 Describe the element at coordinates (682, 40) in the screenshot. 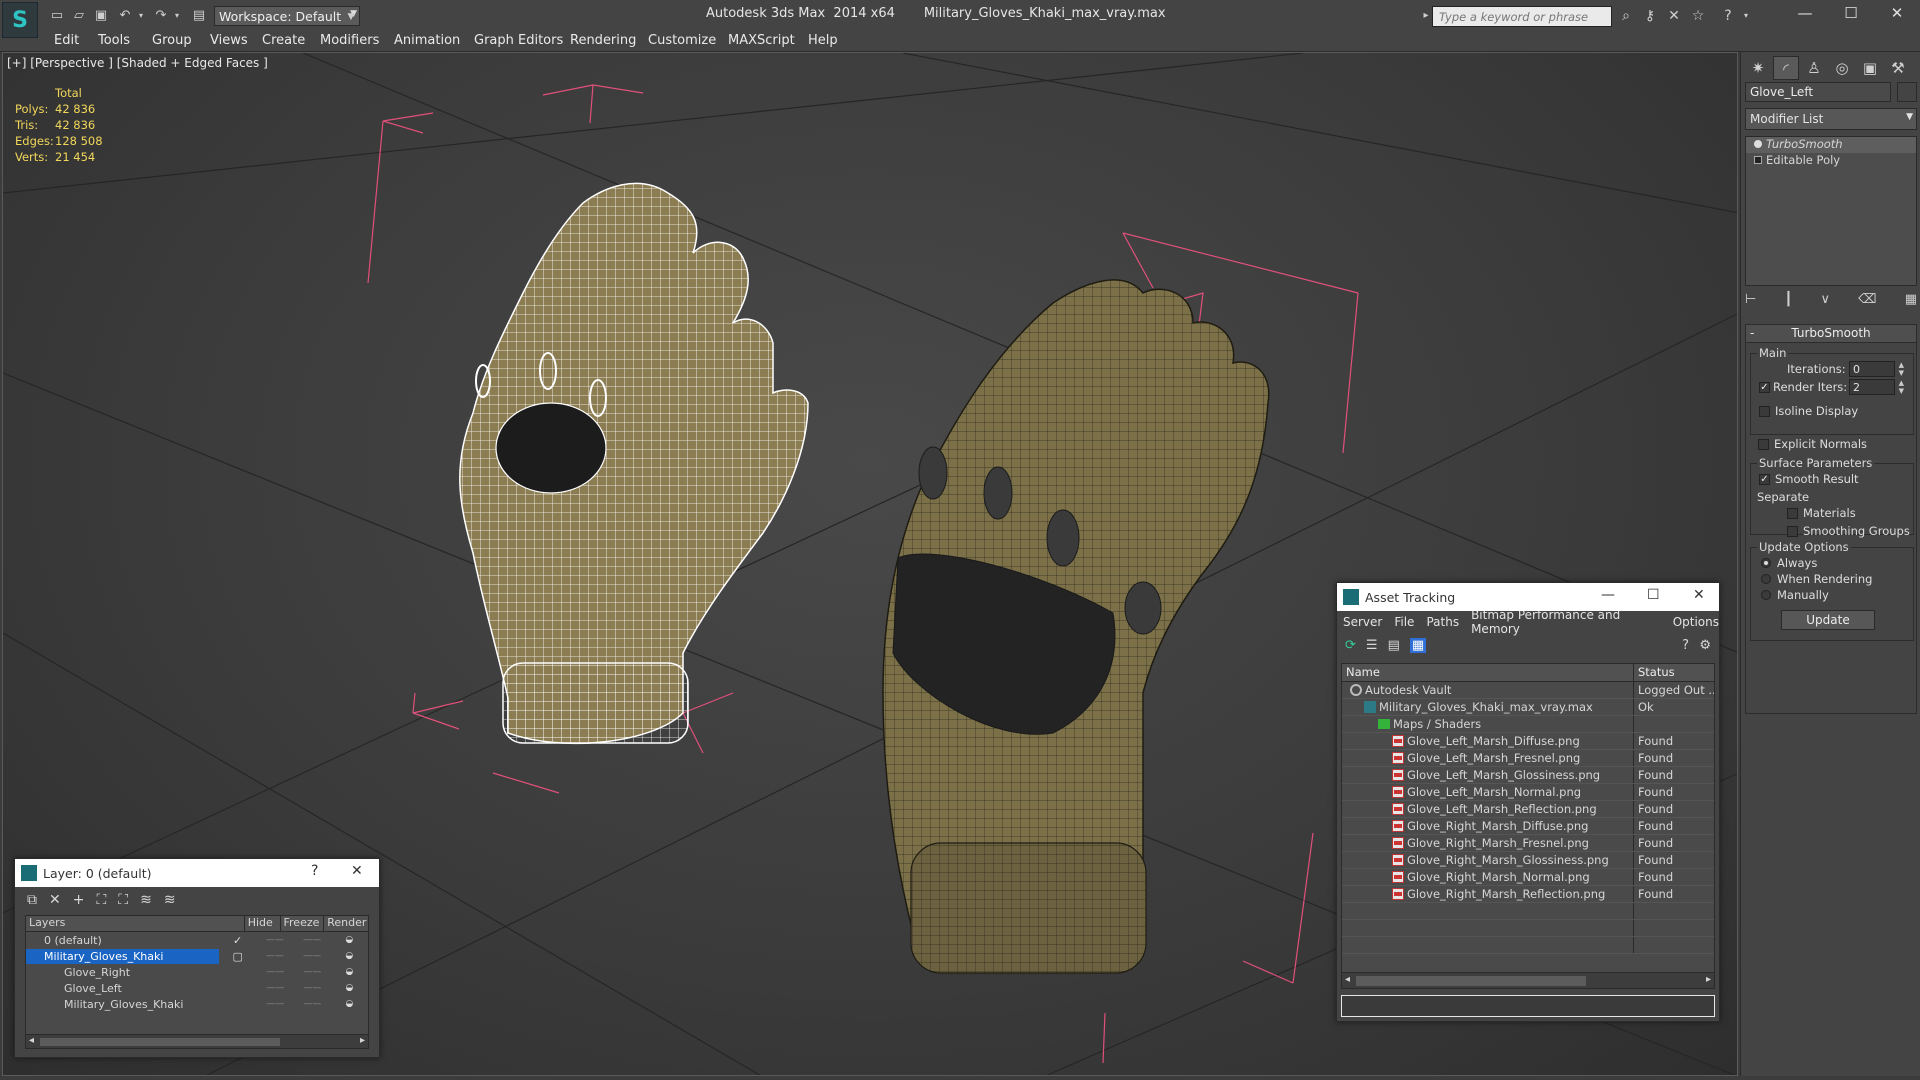

I see `menu-customize: Customize` at that location.